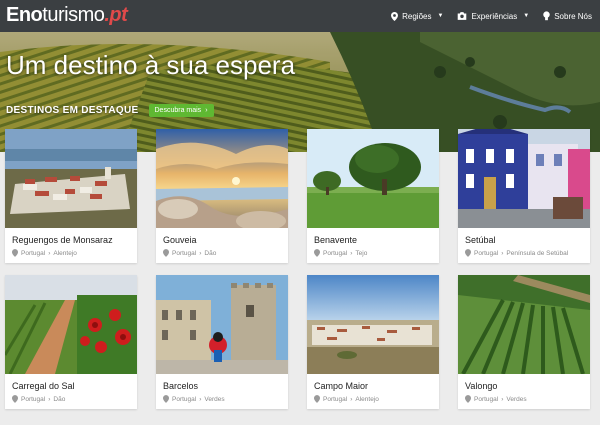  I want to click on destination-region: Tejo, so click(361, 253).